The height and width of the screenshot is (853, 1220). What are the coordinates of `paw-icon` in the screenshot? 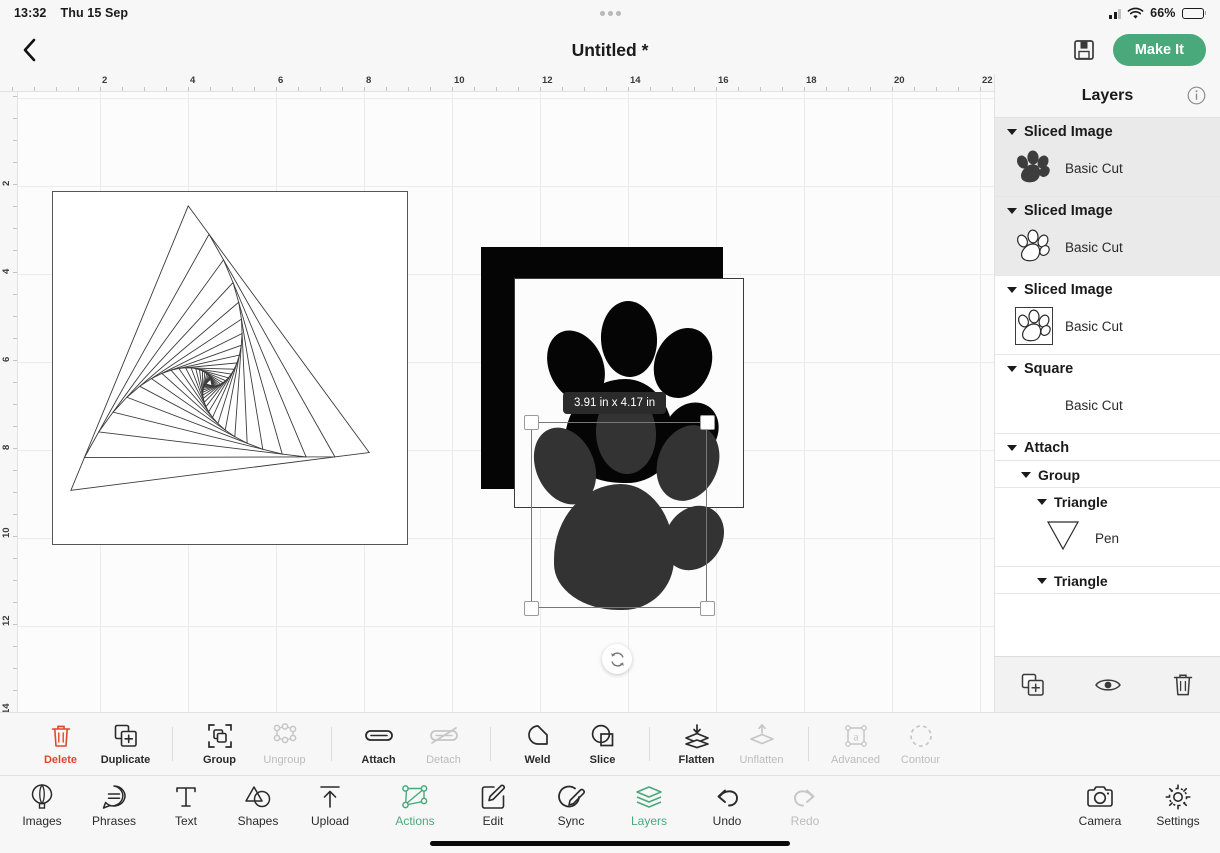 It's located at (1033, 245).